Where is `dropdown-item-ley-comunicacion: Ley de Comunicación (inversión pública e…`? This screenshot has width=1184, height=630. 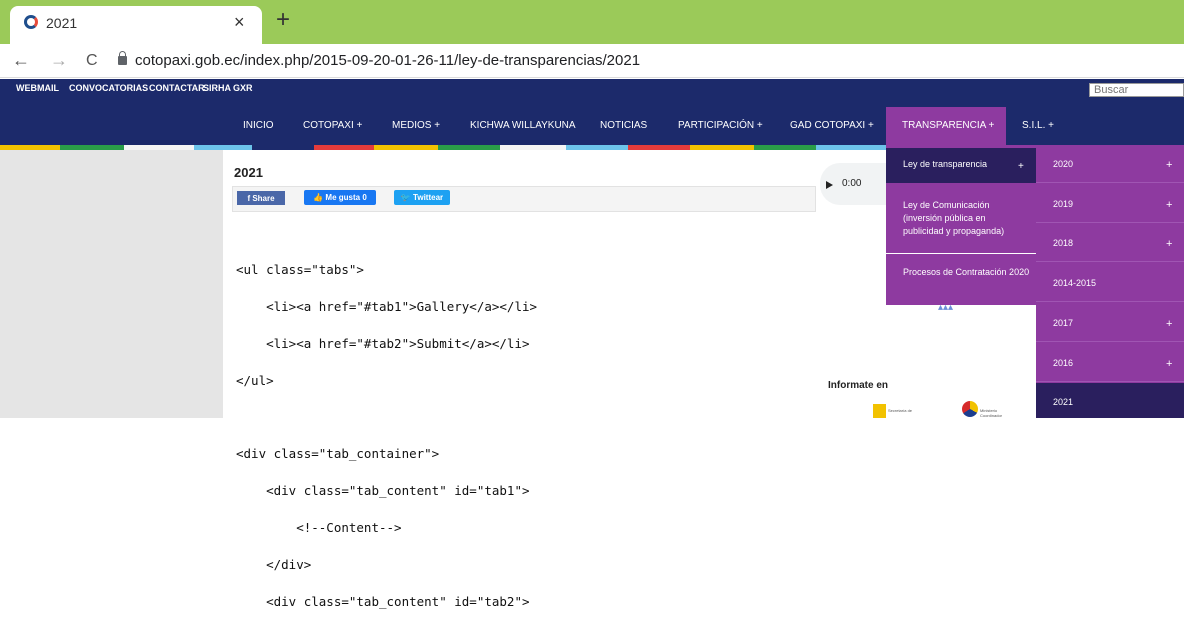 dropdown-item-ley-comunicacion: Ley de Comunicación (inversión pública e… is located at coordinates (956, 218).